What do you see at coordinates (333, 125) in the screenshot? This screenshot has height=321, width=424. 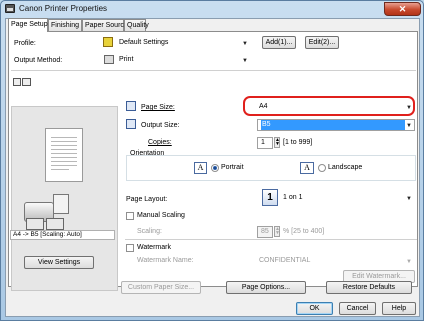 I see `output-size-value: B5` at bounding box center [333, 125].